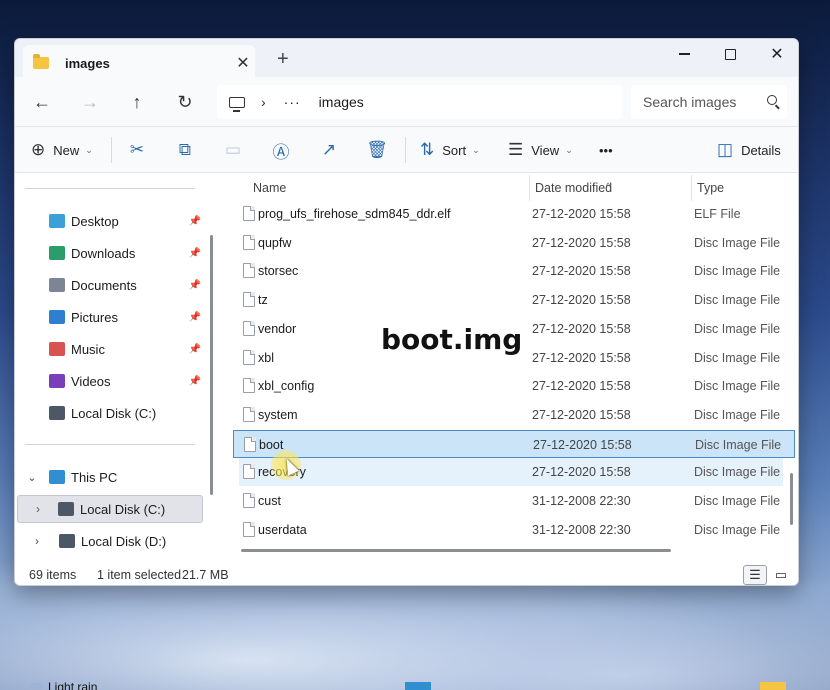  I want to click on new-button: ⊕ New ⌄, so click(62, 150).